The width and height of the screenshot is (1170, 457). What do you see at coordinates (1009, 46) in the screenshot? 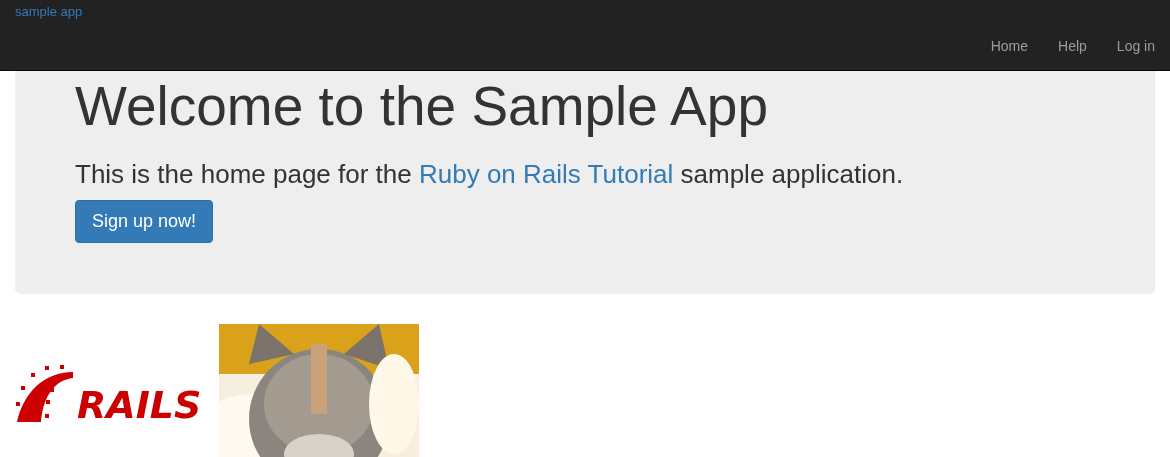
I see `nav-link: Home` at bounding box center [1009, 46].